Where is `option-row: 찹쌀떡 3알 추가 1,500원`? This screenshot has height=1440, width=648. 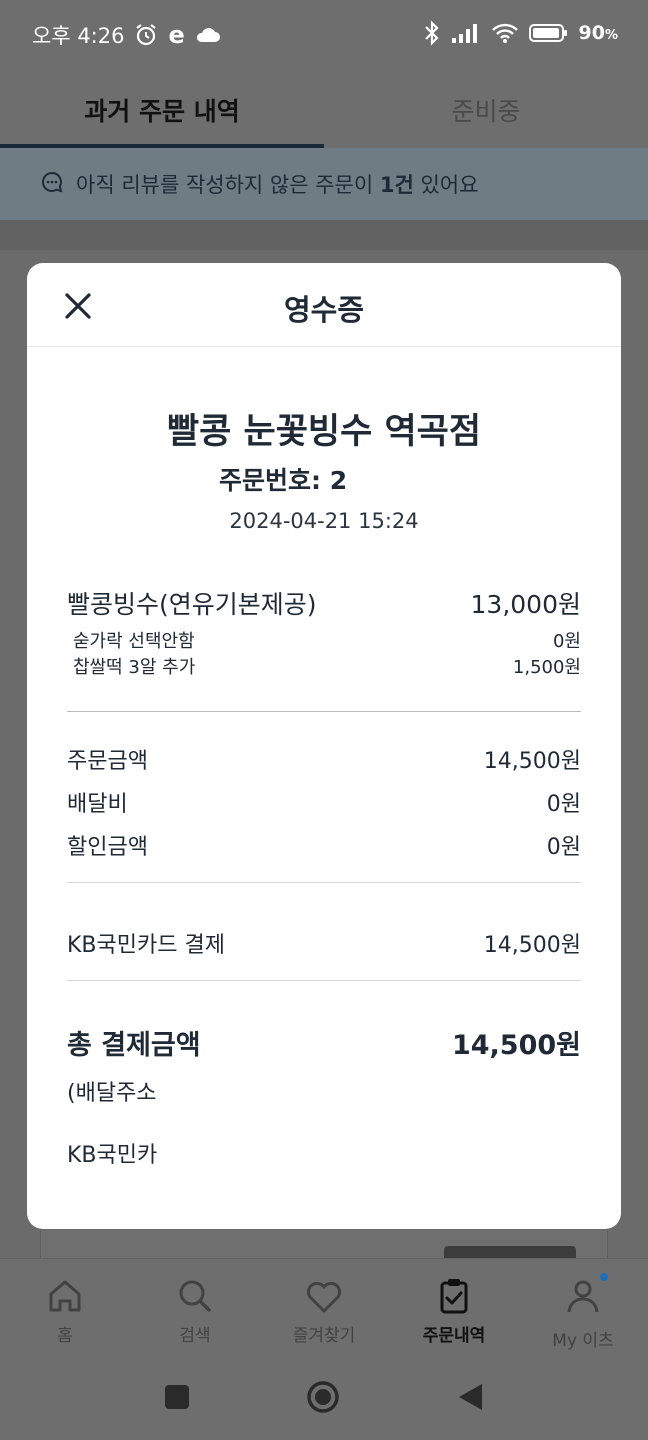 option-row: 찹쌀떡 3알 추가 1,500원 is located at coordinates (324, 666).